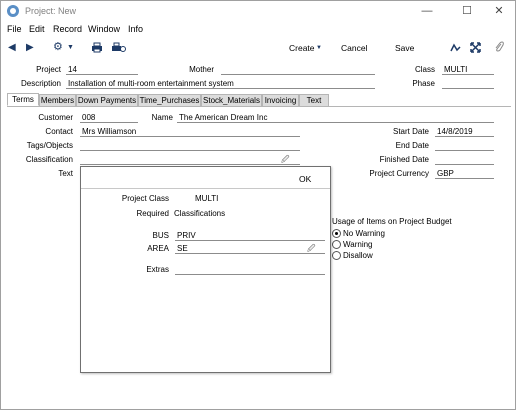 The image size is (516, 410). What do you see at coordinates (364, 233) in the screenshot?
I see `radio-no-warning-label: No Warning` at bounding box center [364, 233].